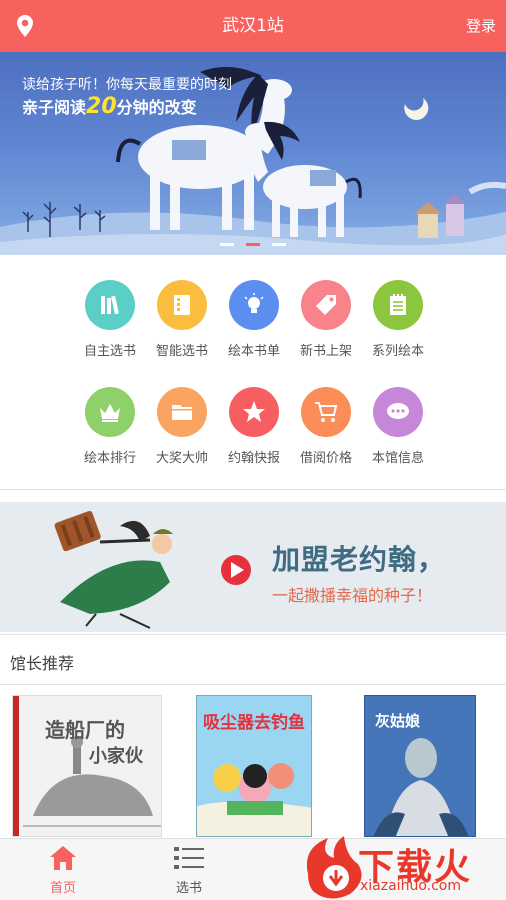  Describe the element at coordinates (253, 351) in the screenshot. I see `menu-label: 绘本书单` at that location.